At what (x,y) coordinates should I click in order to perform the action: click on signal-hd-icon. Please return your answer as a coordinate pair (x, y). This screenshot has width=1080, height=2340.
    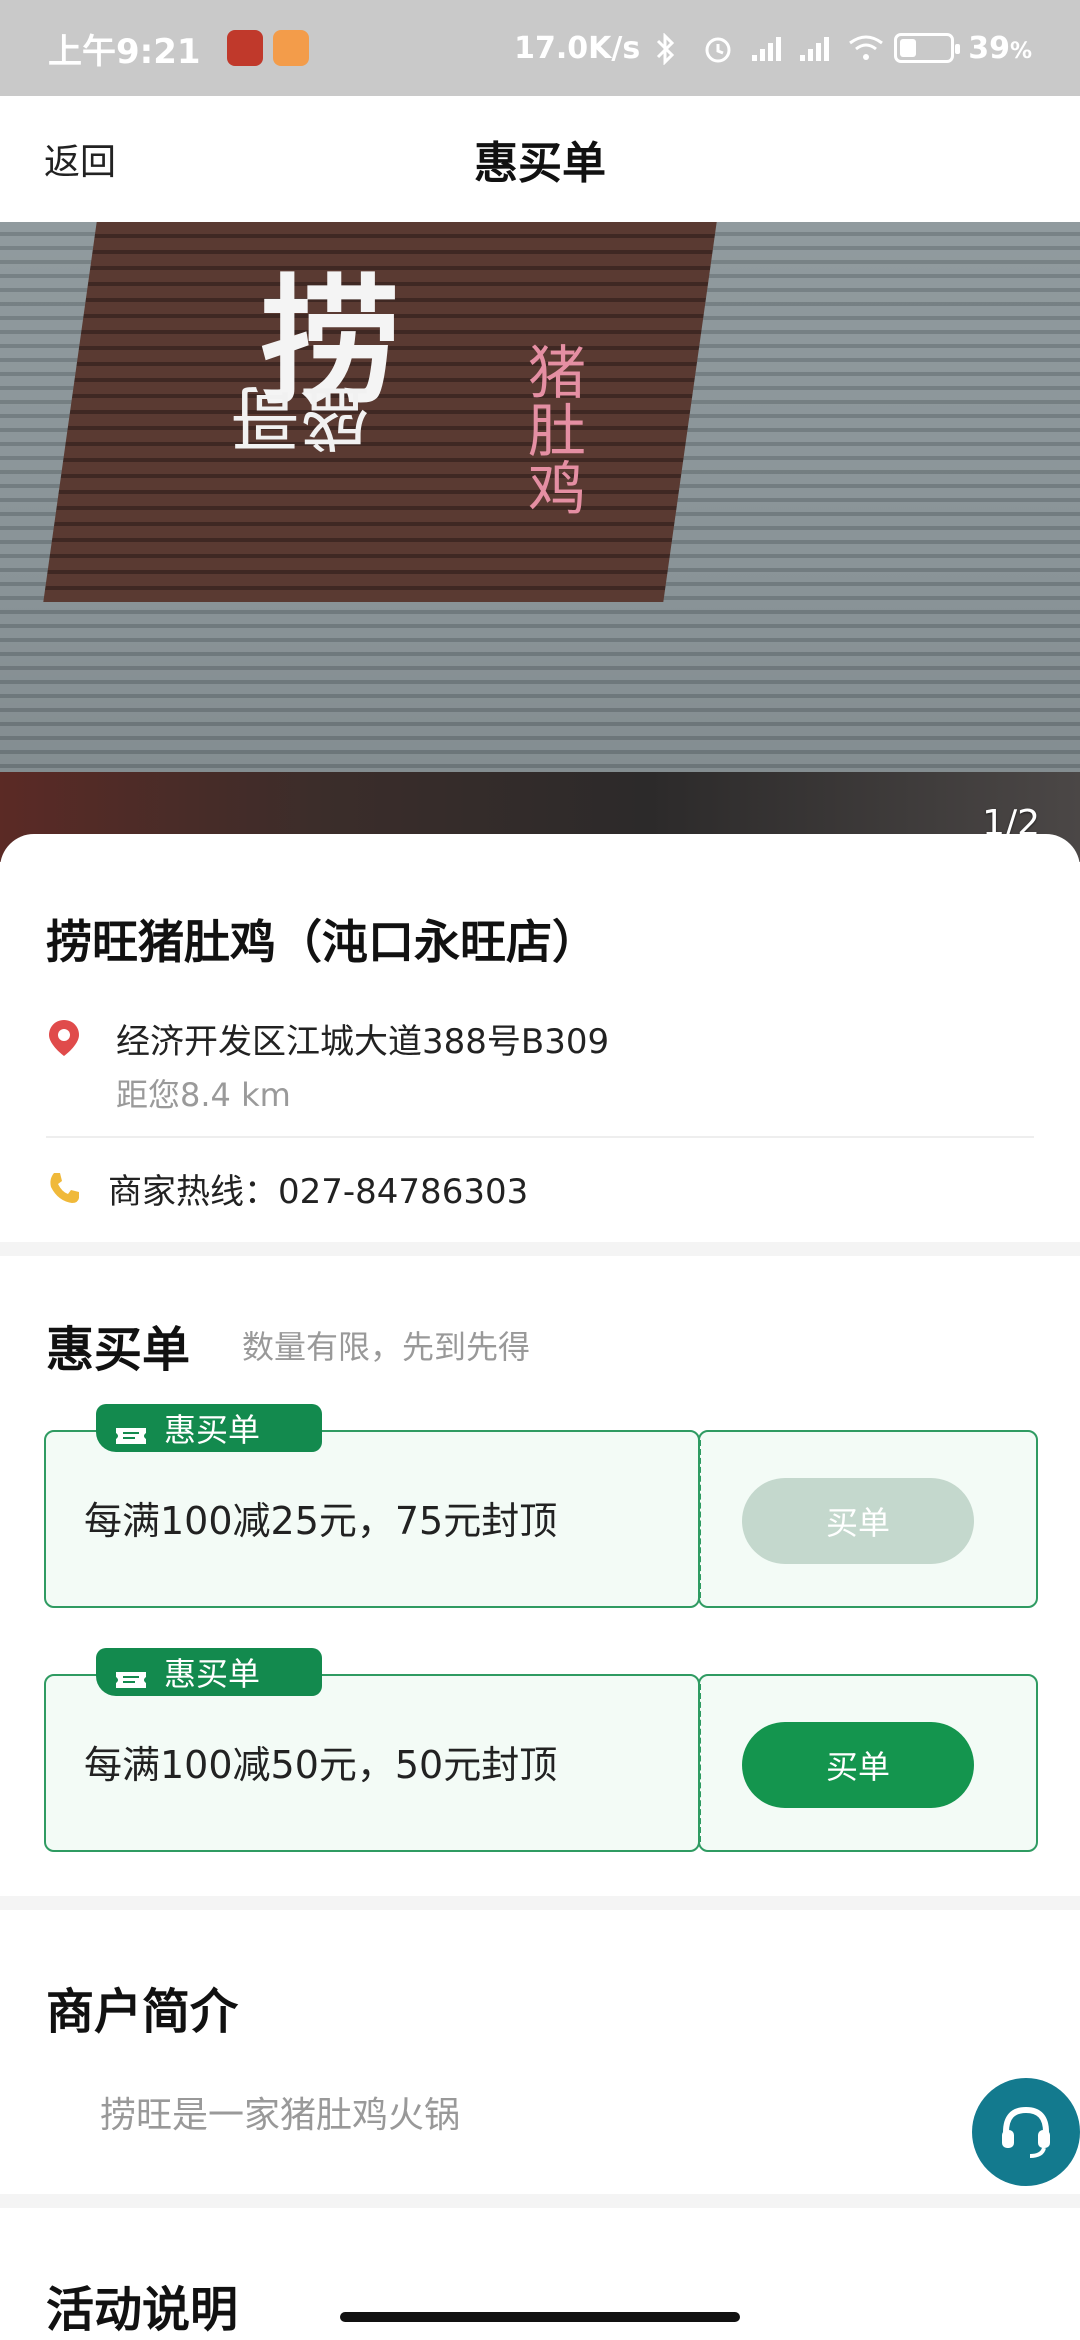
    Looking at the image, I should click on (815, 48).